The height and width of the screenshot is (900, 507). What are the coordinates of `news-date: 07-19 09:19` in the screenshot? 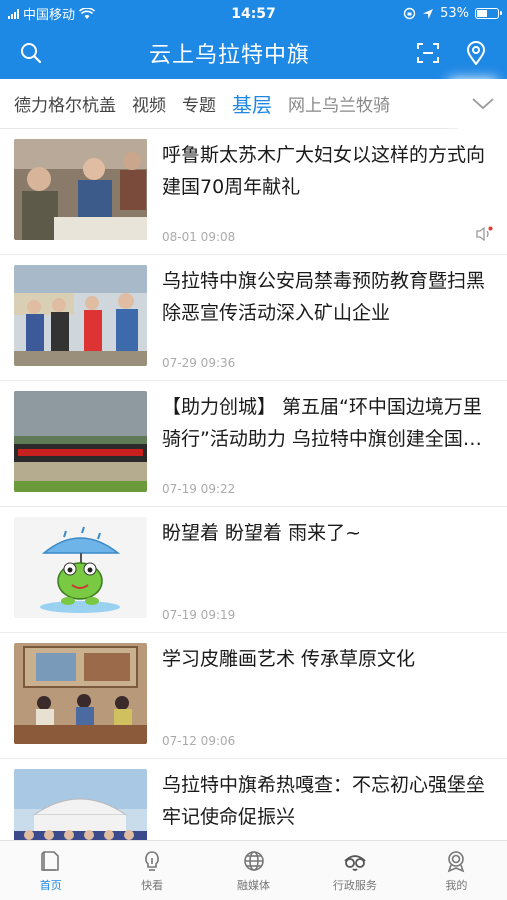 It's located at (199, 615).